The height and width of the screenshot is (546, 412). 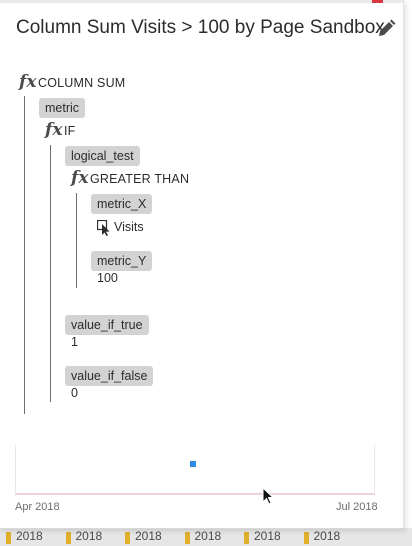 What do you see at coordinates (200, 27) in the screenshot?
I see `popover-title: Column Sum Visits > 100 by Page Sandbox` at bounding box center [200, 27].